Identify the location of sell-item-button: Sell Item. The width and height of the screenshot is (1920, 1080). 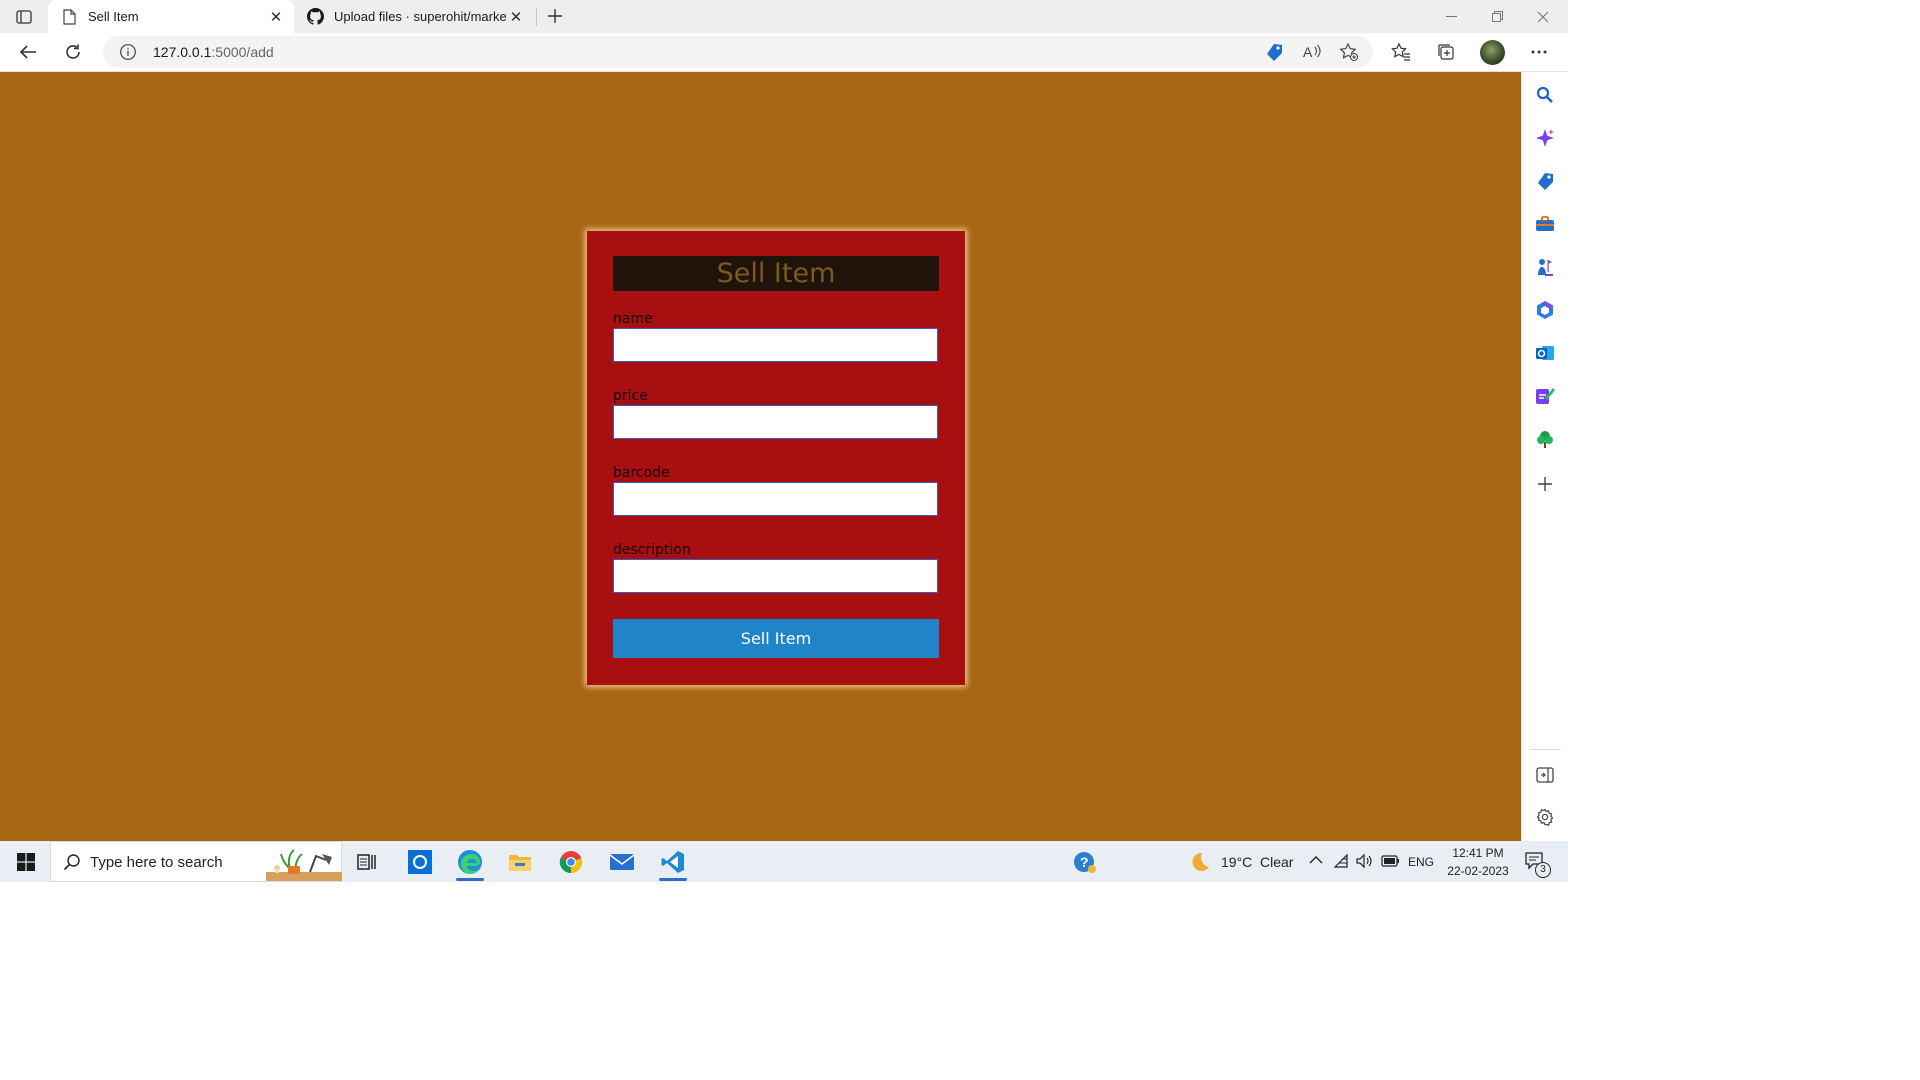
(776, 638).